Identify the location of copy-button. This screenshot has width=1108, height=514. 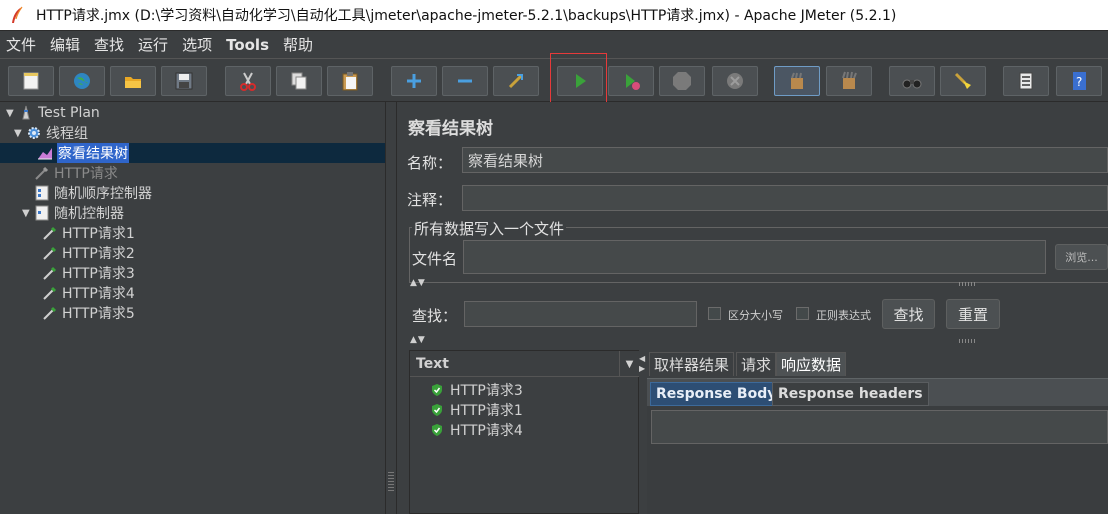
(299, 81).